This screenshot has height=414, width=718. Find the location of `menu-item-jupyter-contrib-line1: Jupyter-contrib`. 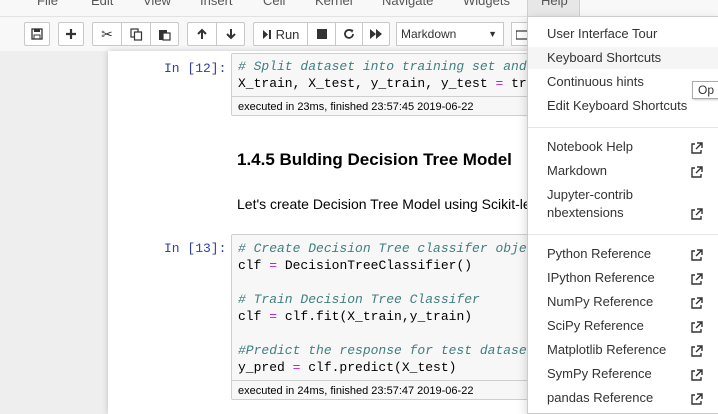

menu-item-jupyter-contrib-line1: Jupyter-contrib is located at coordinates (590, 194).